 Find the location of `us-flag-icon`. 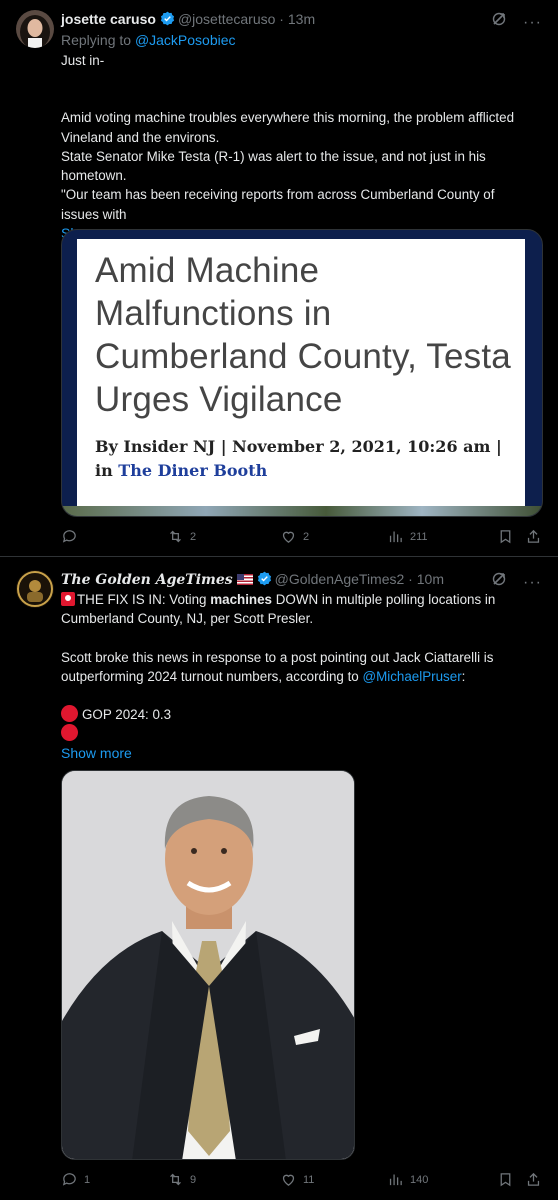

us-flag-icon is located at coordinates (244, 579).